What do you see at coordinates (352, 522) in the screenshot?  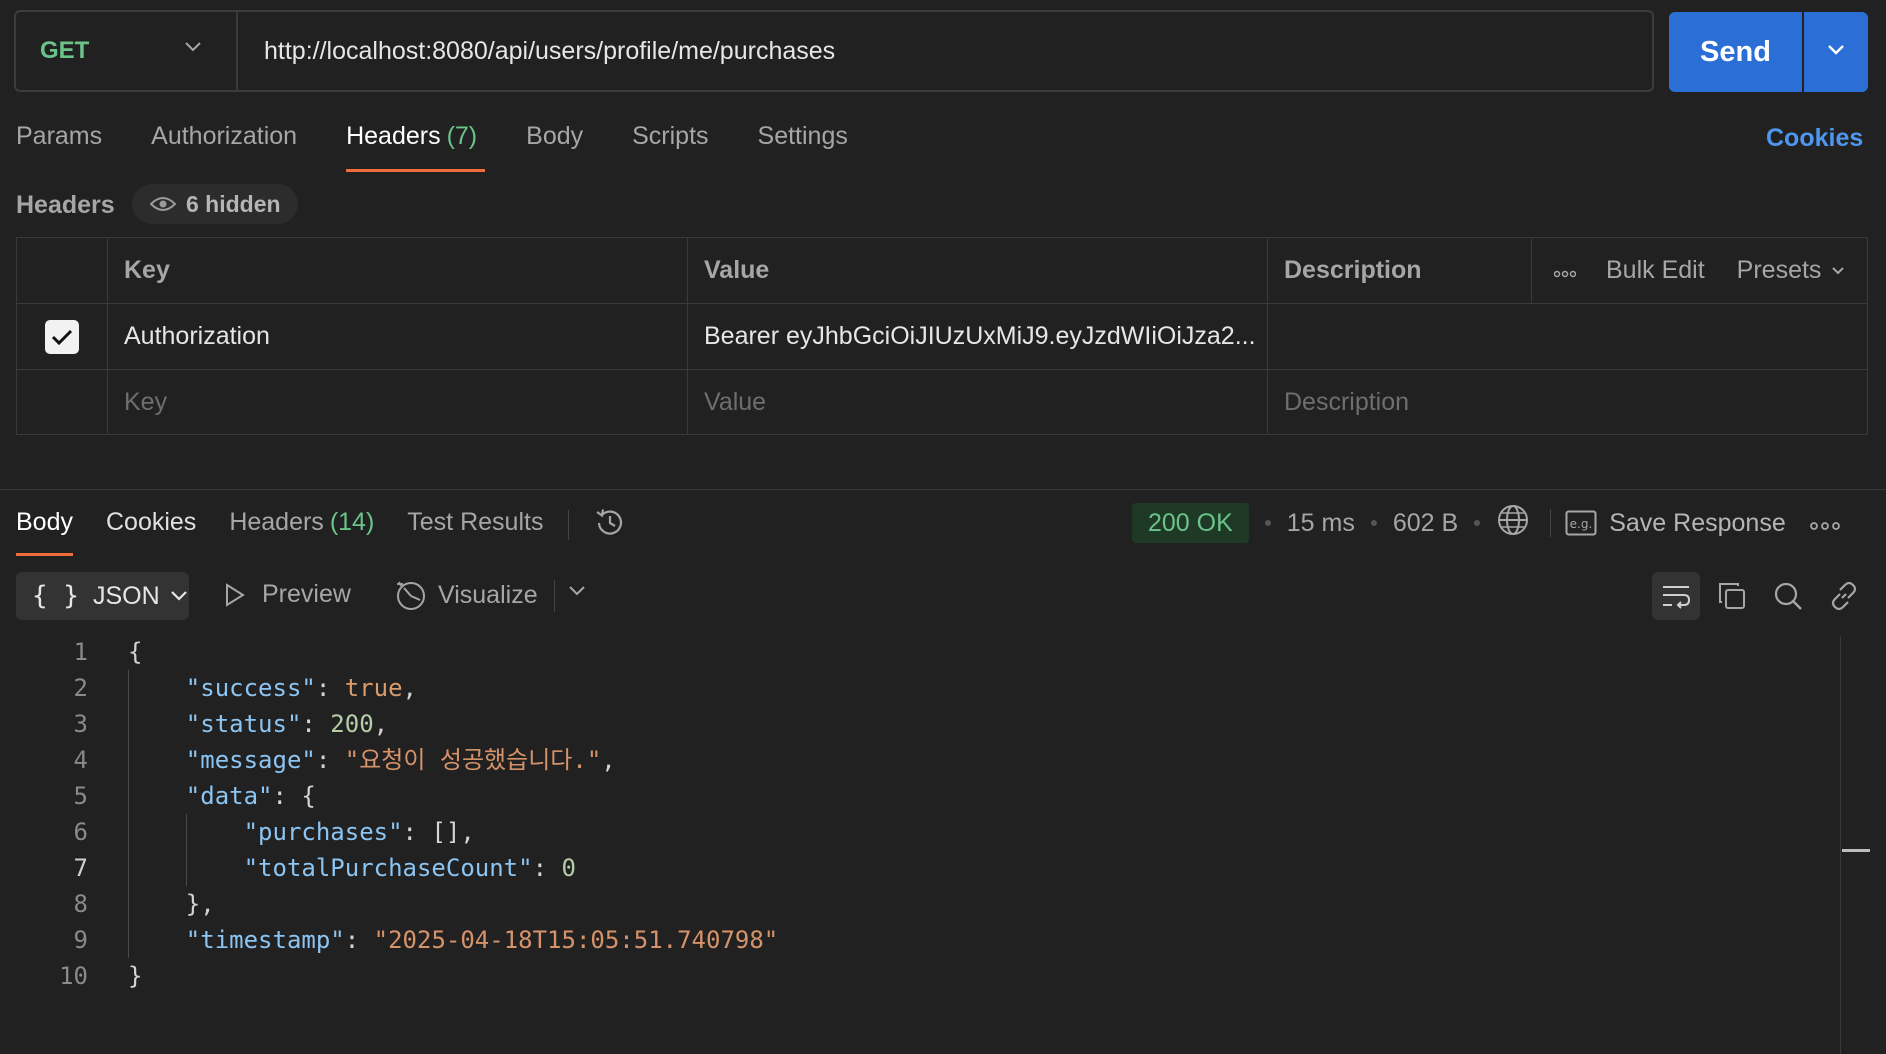 I see `tab-count: (14)` at bounding box center [352, 522].